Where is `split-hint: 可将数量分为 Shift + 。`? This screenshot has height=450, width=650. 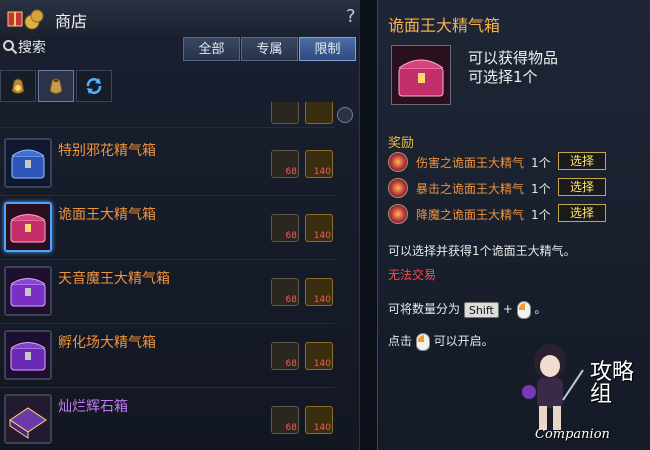
split-hint: 可将数量分为 Shift + 。 is located at coordinates (467, 309).